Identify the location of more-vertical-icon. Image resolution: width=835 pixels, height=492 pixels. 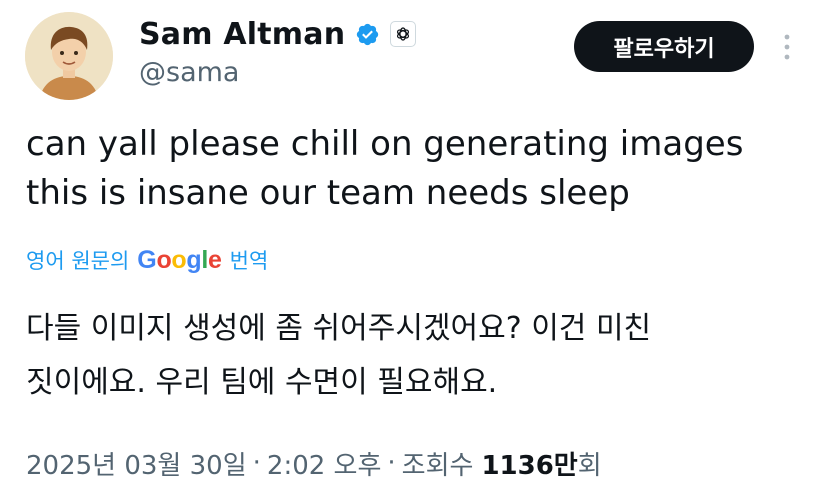
(787, 47).